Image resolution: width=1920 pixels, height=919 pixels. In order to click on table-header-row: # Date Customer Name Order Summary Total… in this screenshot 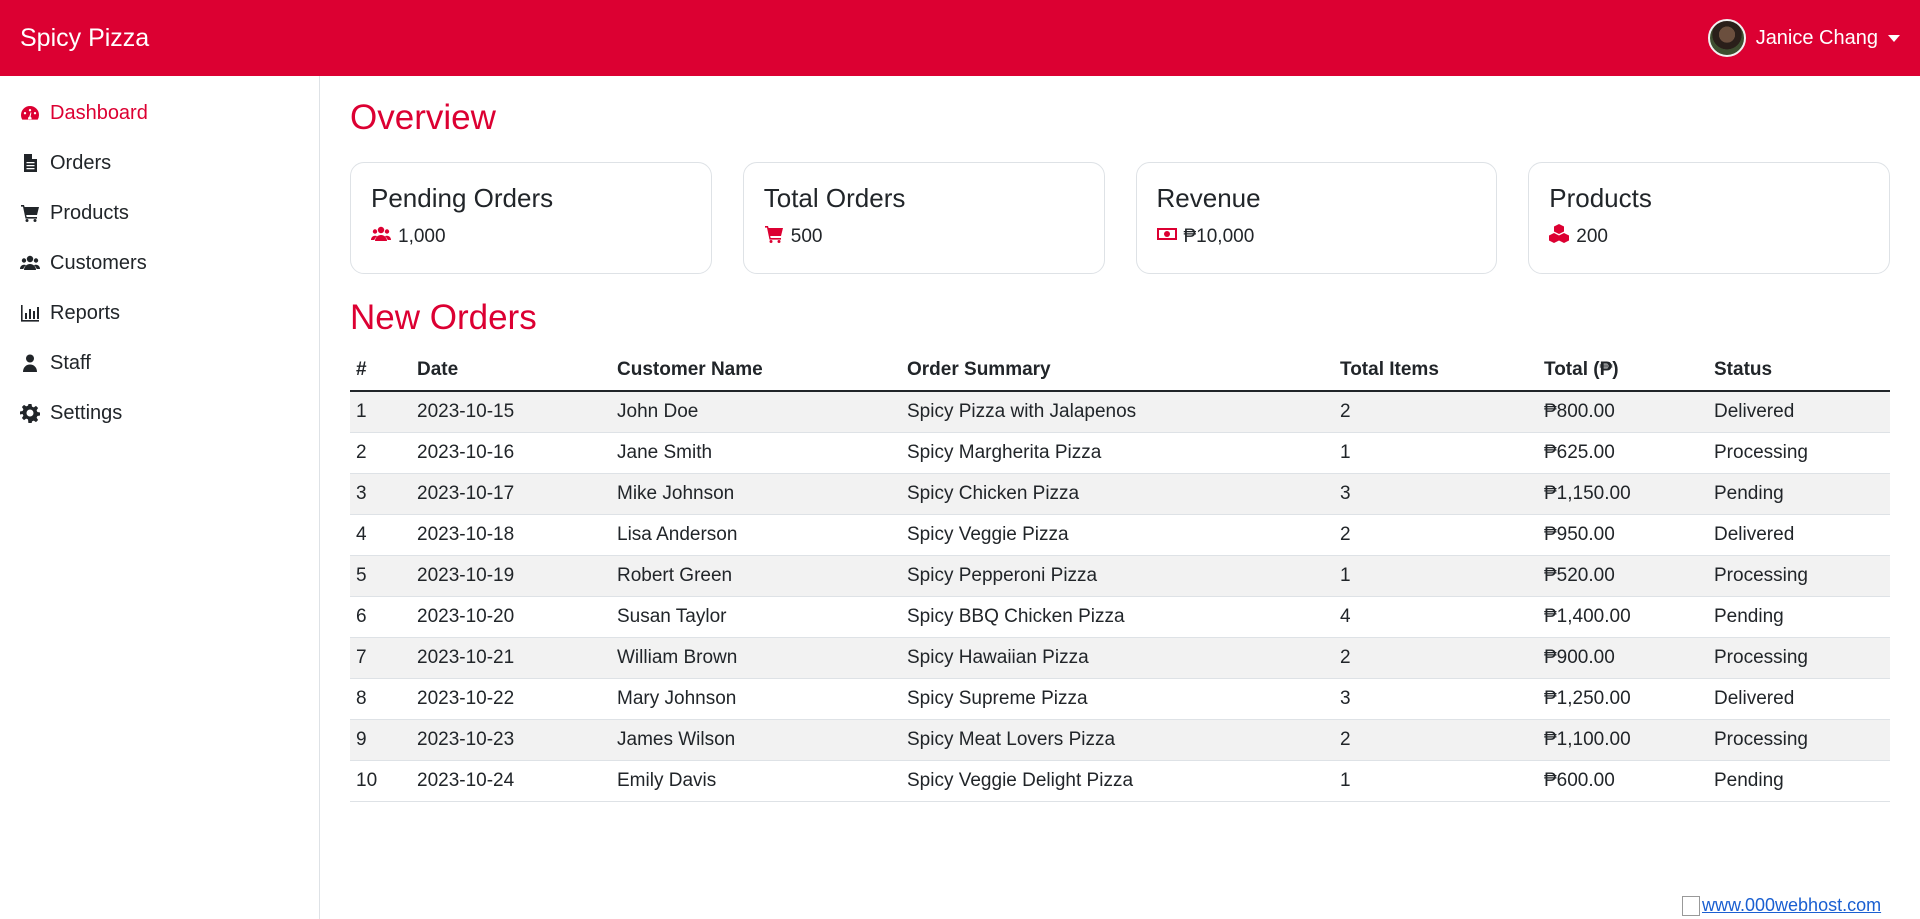, I will do `click(1120, 371)`.